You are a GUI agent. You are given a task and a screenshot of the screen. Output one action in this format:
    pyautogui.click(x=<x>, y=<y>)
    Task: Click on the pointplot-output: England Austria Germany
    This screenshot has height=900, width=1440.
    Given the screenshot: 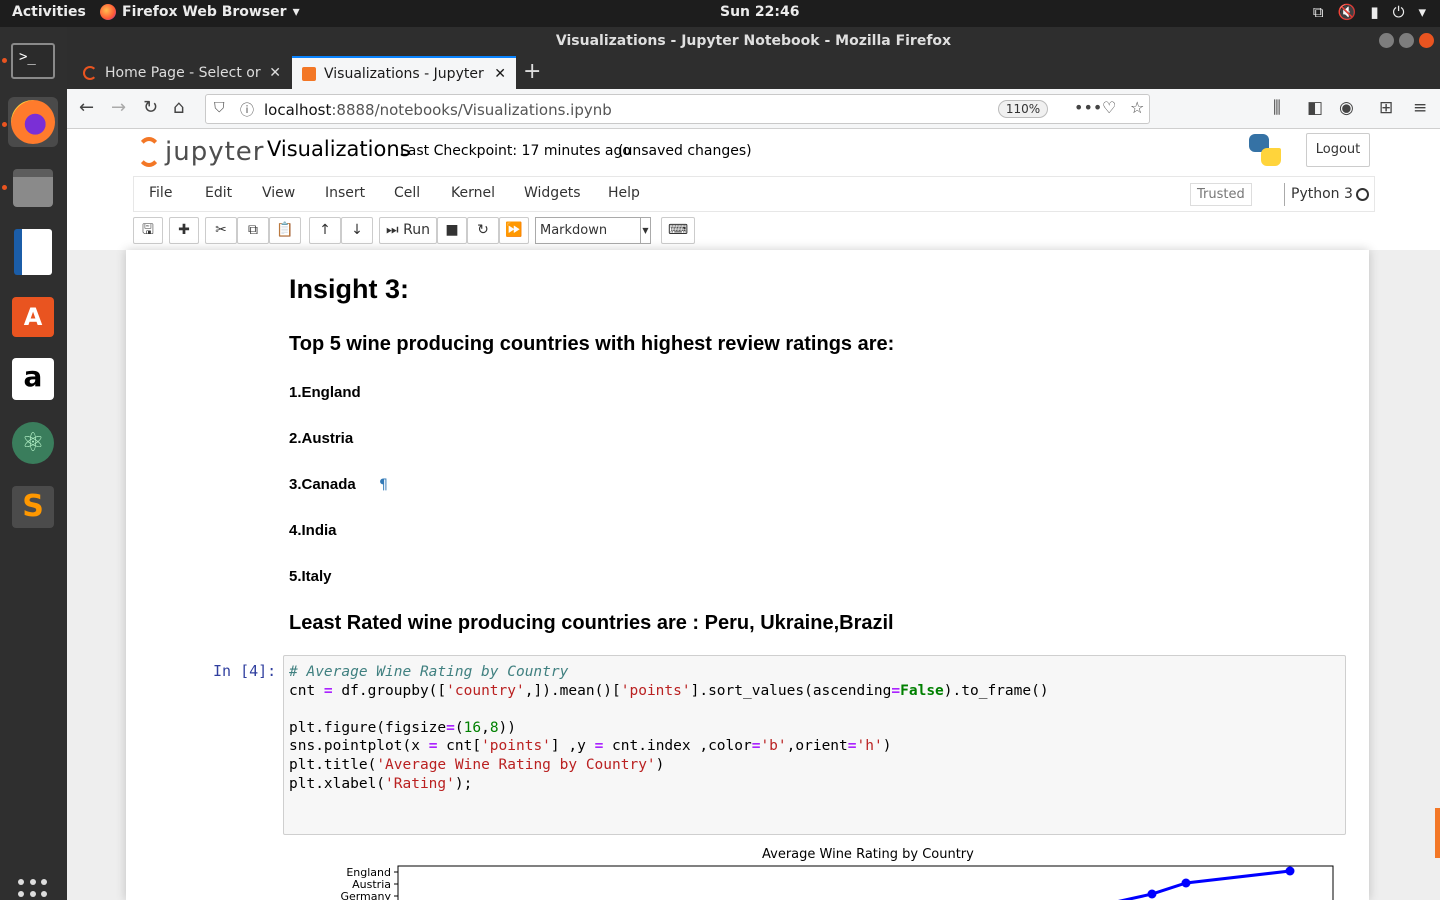 What is the action you would take?
    pyautogui.click(x=837, y=882)
    